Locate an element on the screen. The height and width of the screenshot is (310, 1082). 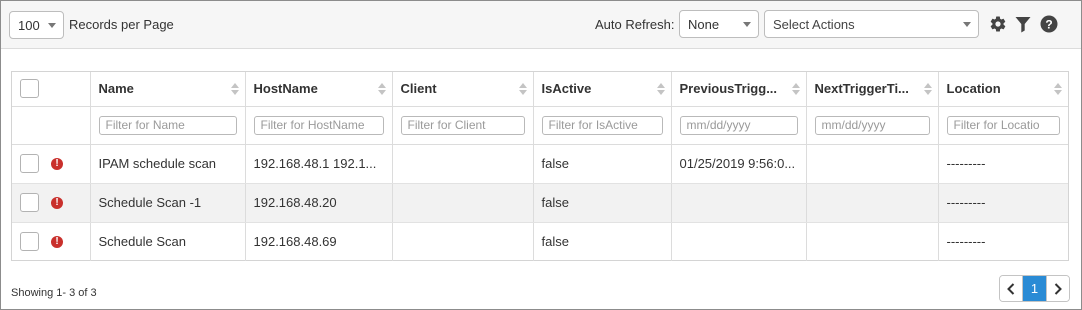
page-size-select: 100 is located at coordinates (36, 25).